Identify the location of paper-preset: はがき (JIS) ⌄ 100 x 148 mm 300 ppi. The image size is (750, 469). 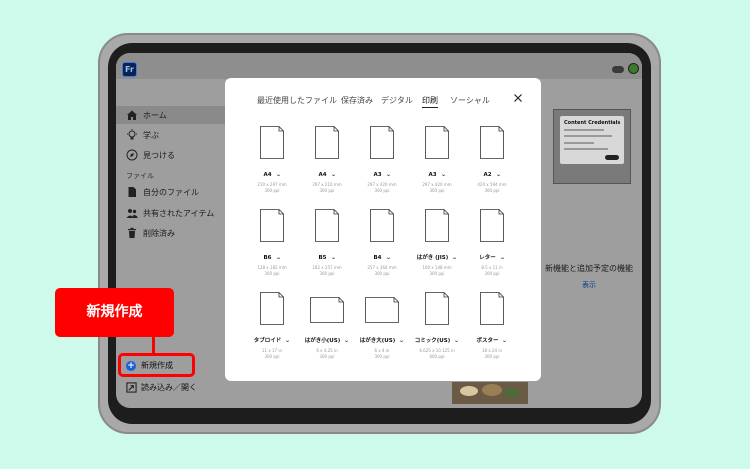
(437, 242).